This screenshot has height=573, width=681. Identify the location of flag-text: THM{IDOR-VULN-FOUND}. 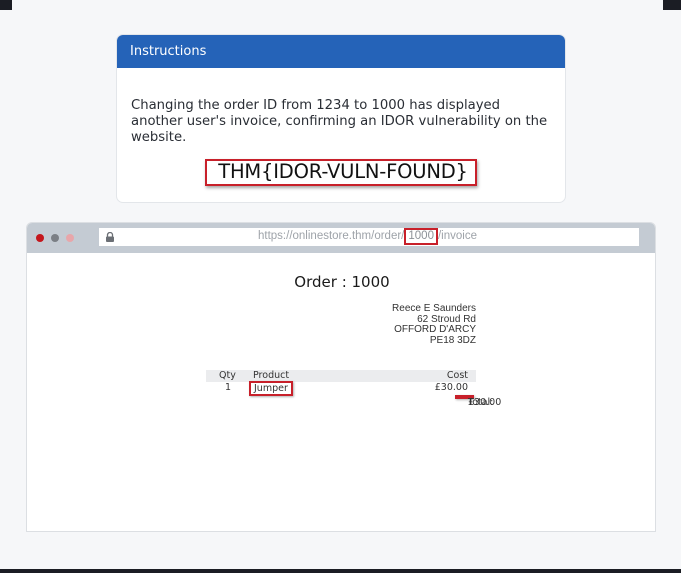
(341, 172).